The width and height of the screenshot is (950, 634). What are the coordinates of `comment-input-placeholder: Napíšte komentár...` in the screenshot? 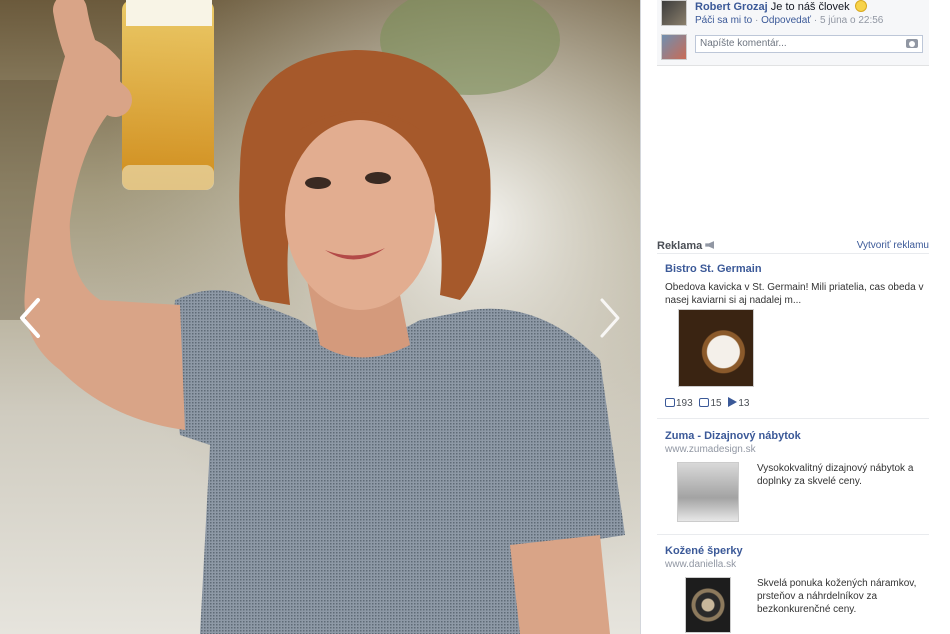 It's located at (743, 43).